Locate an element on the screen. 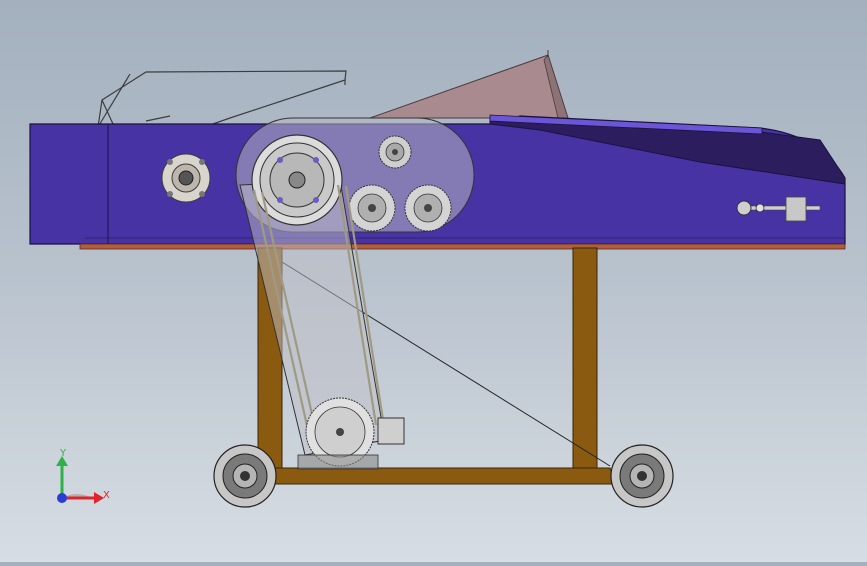 The image size is (867, 566). x-axis-label: X is located at coordinates (106, 495).